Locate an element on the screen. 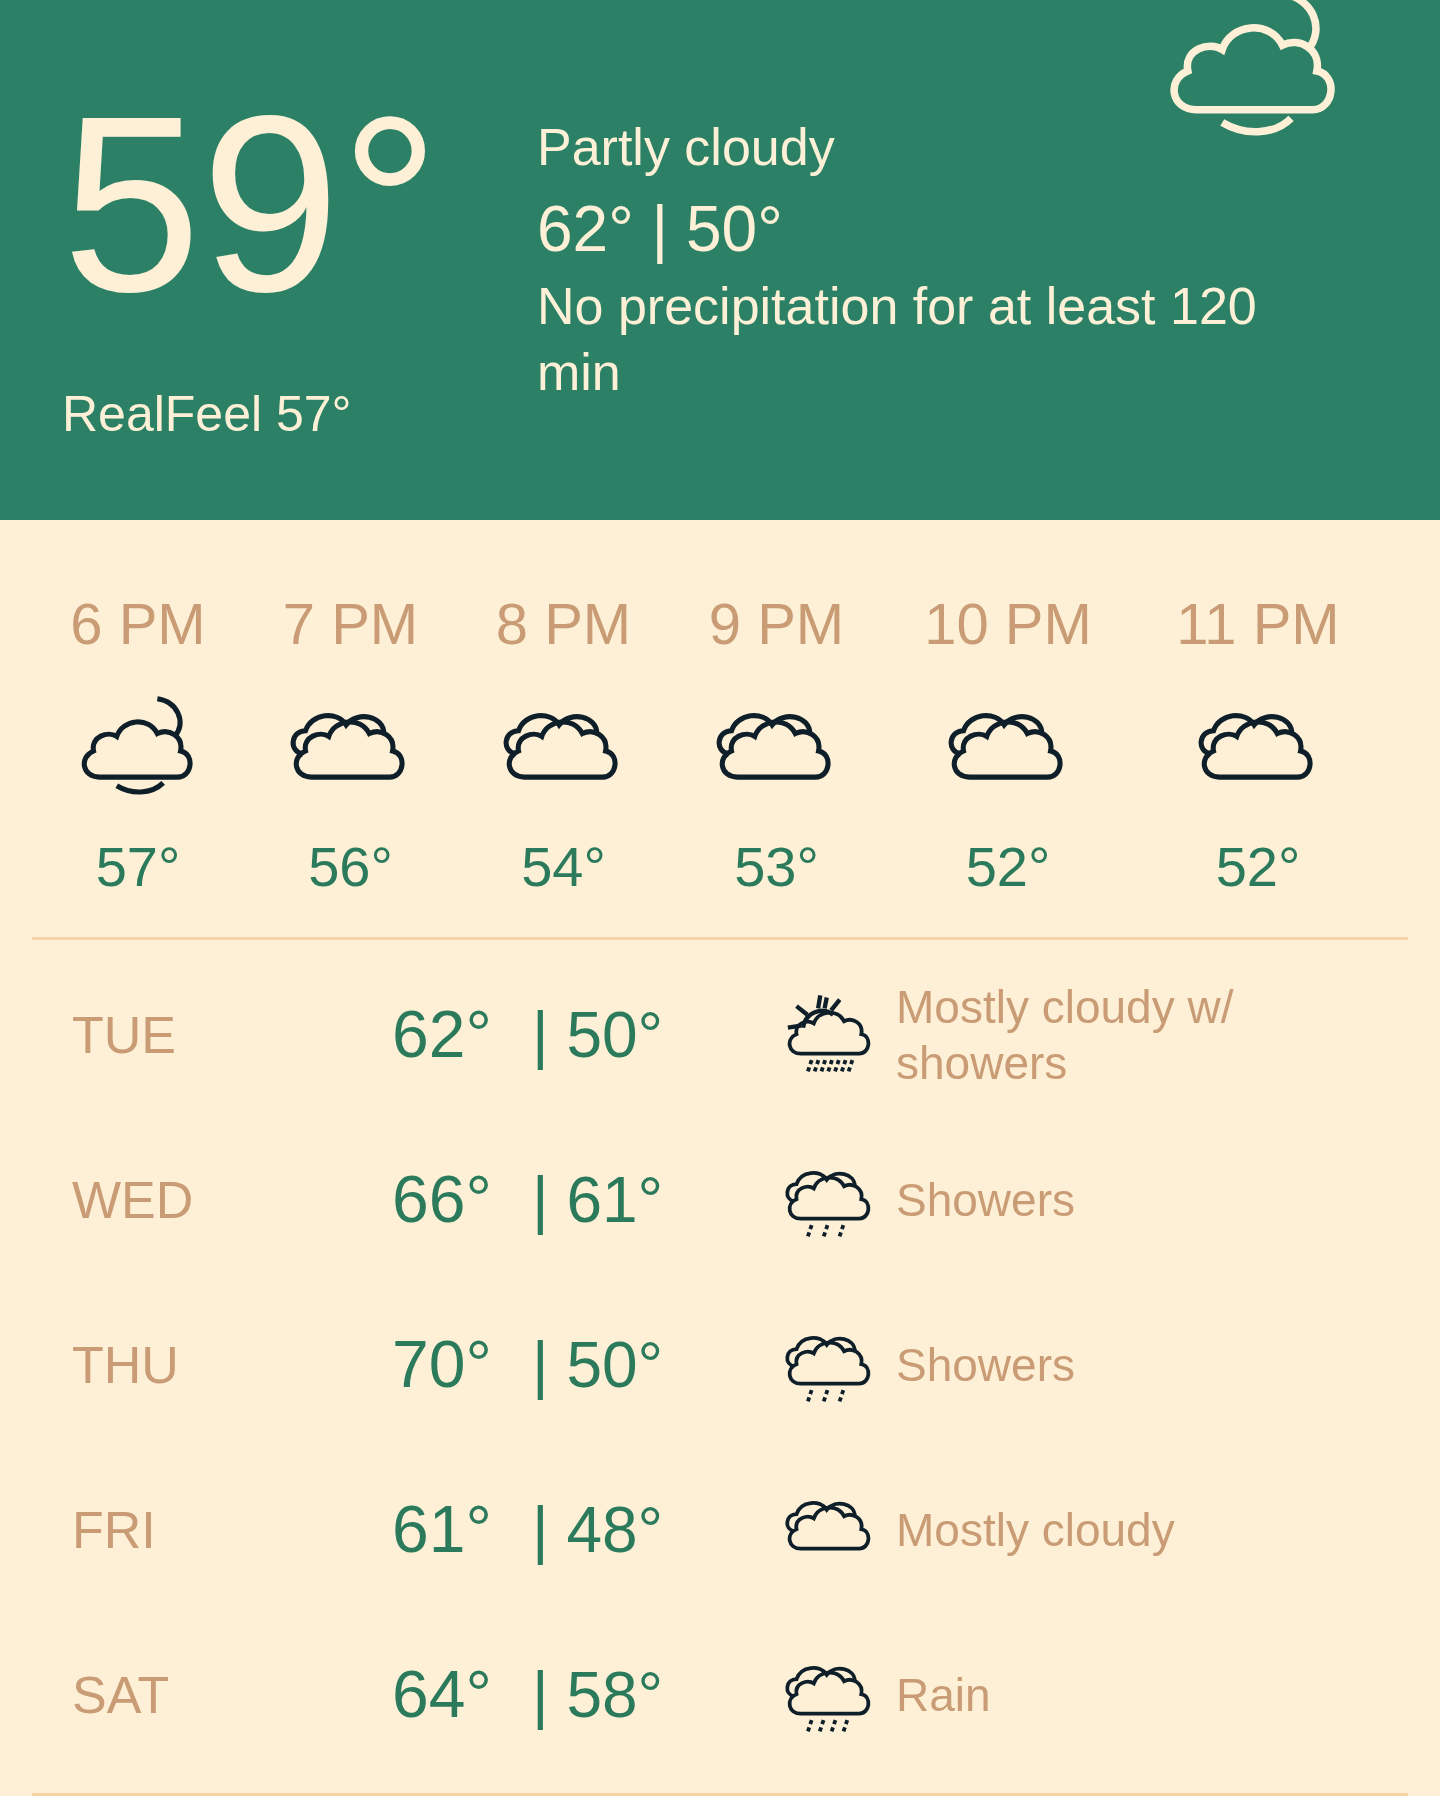 The width and height of the screenshot is (1440, 1796). high-temperature: 62° is located at coordinates (442, 1034).